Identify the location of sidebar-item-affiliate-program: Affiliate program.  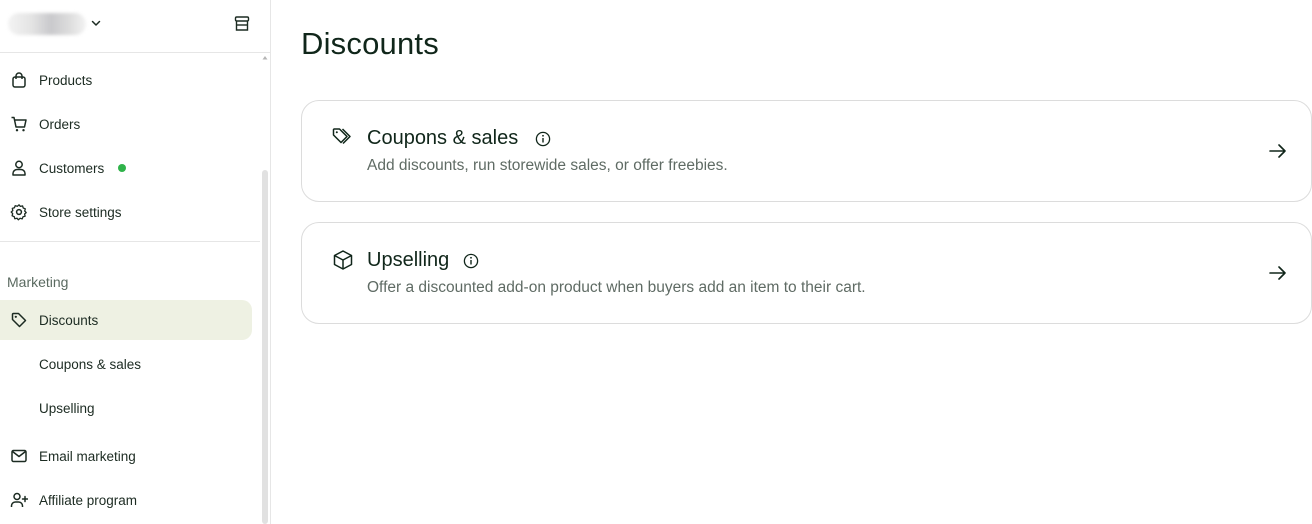
(126, 500).